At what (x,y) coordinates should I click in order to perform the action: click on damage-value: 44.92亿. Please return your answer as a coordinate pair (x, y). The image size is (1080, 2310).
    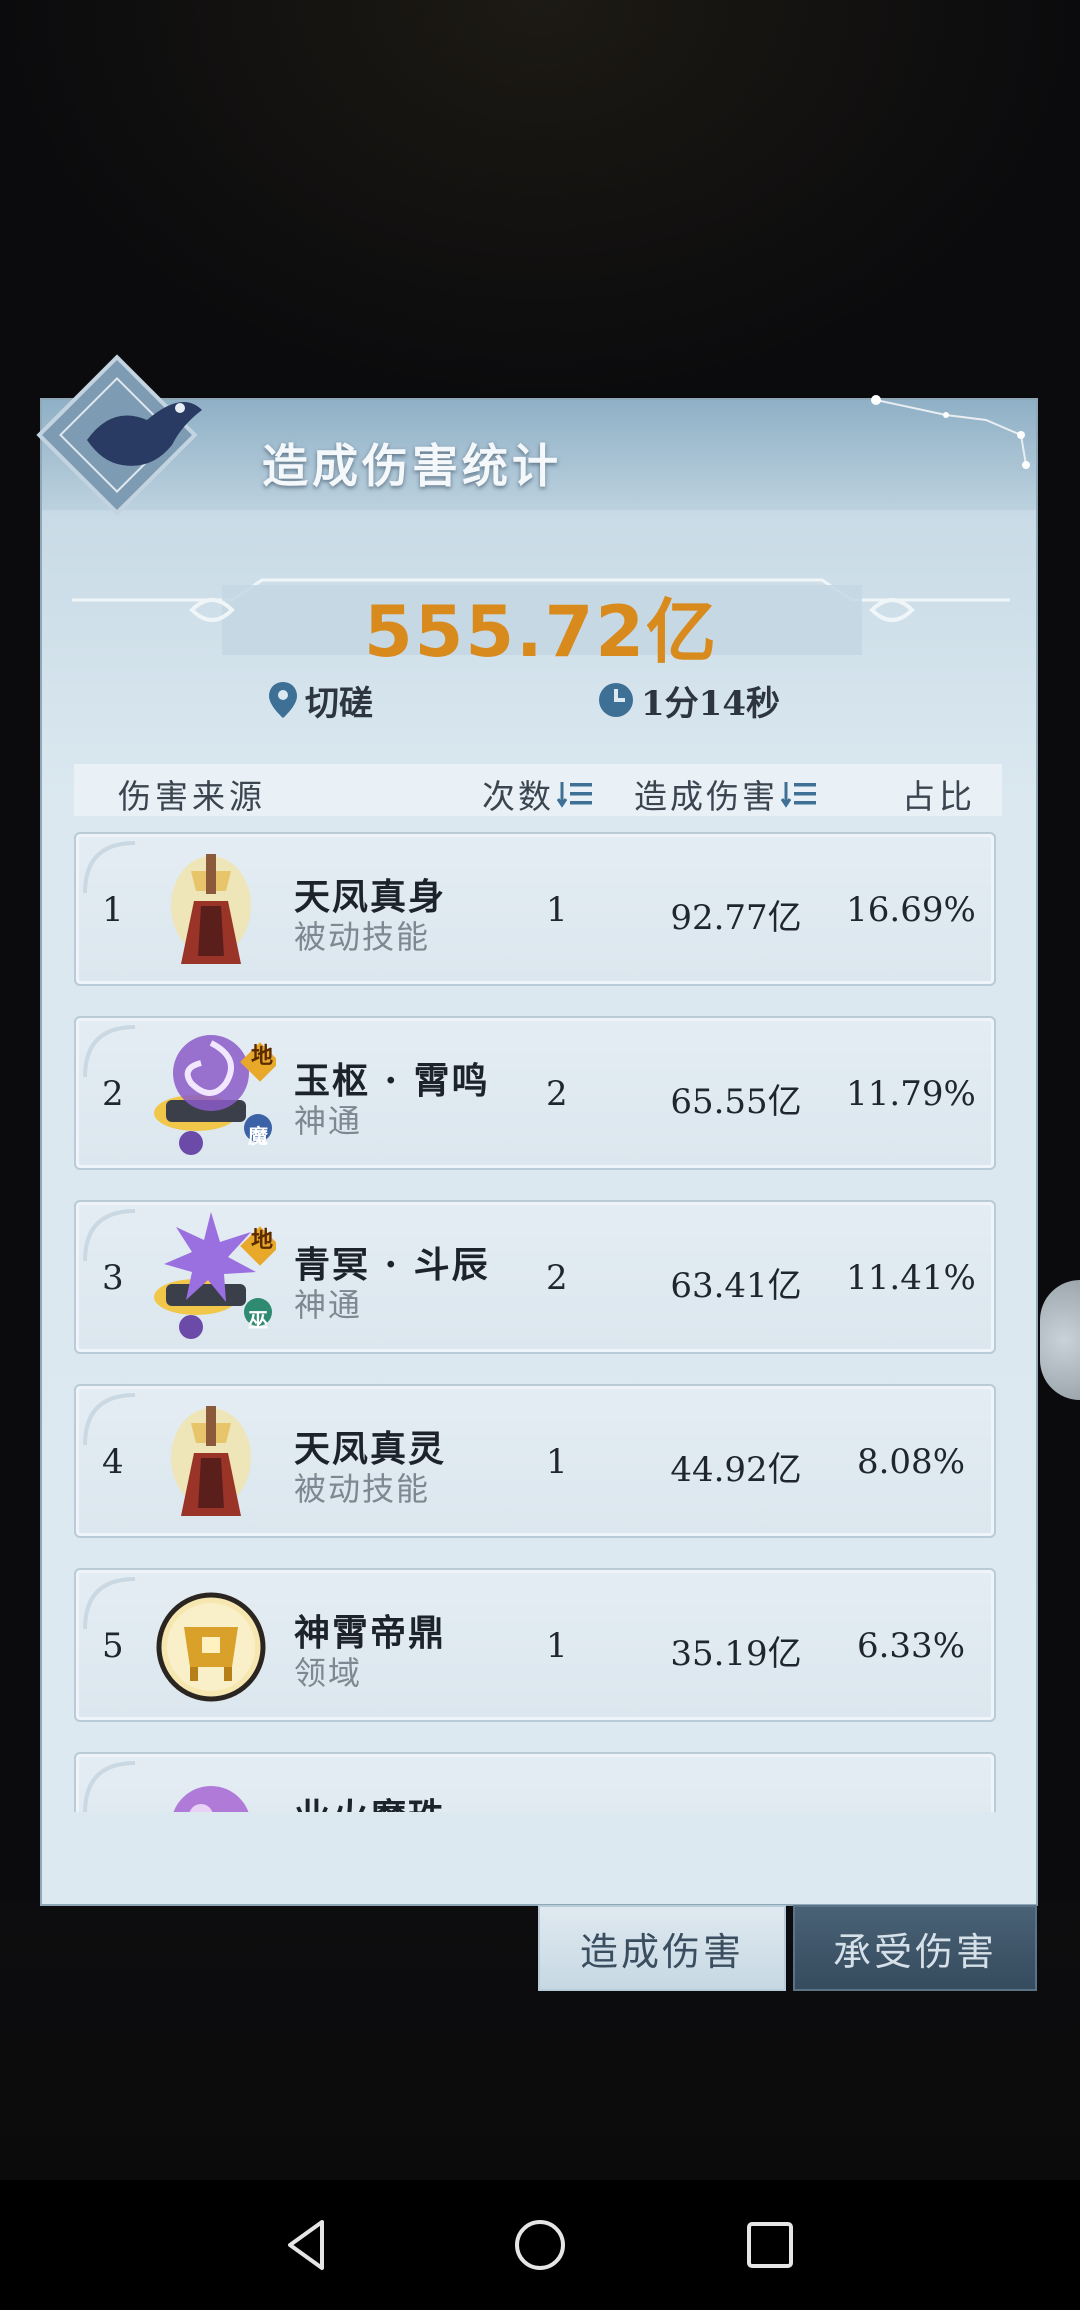
    Looking at the image, I should click on (736, 1470).